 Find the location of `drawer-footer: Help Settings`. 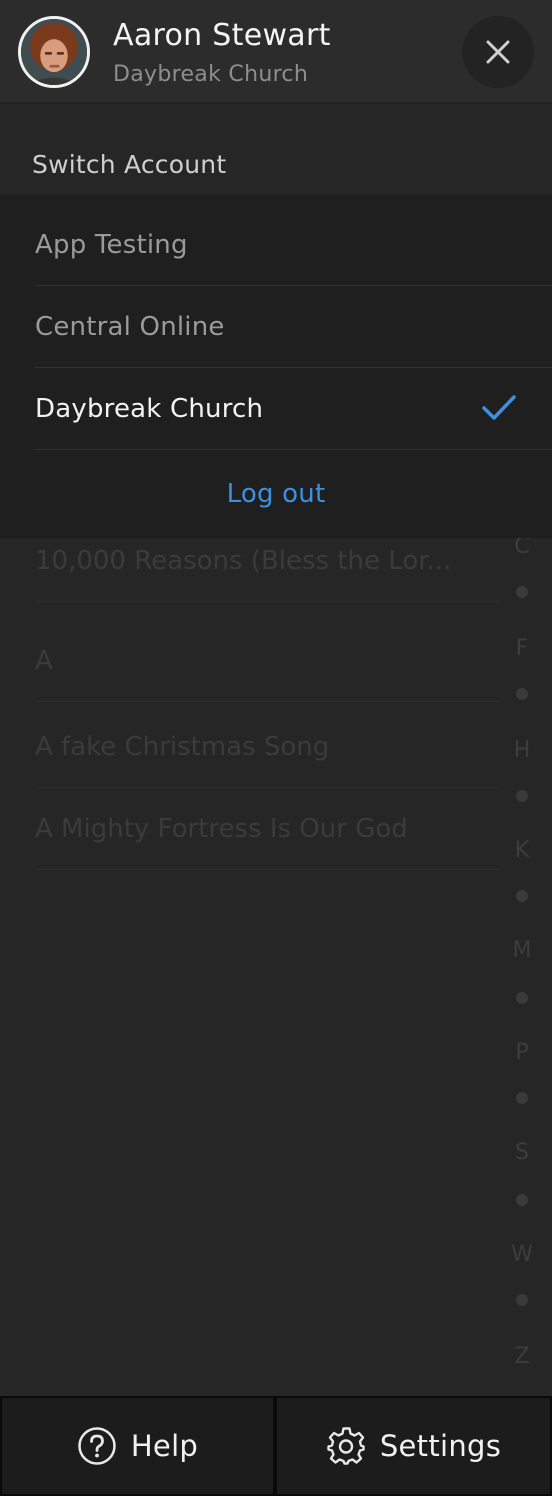

drawer-footer: Help Settings is located at coordinates (276, 1446).